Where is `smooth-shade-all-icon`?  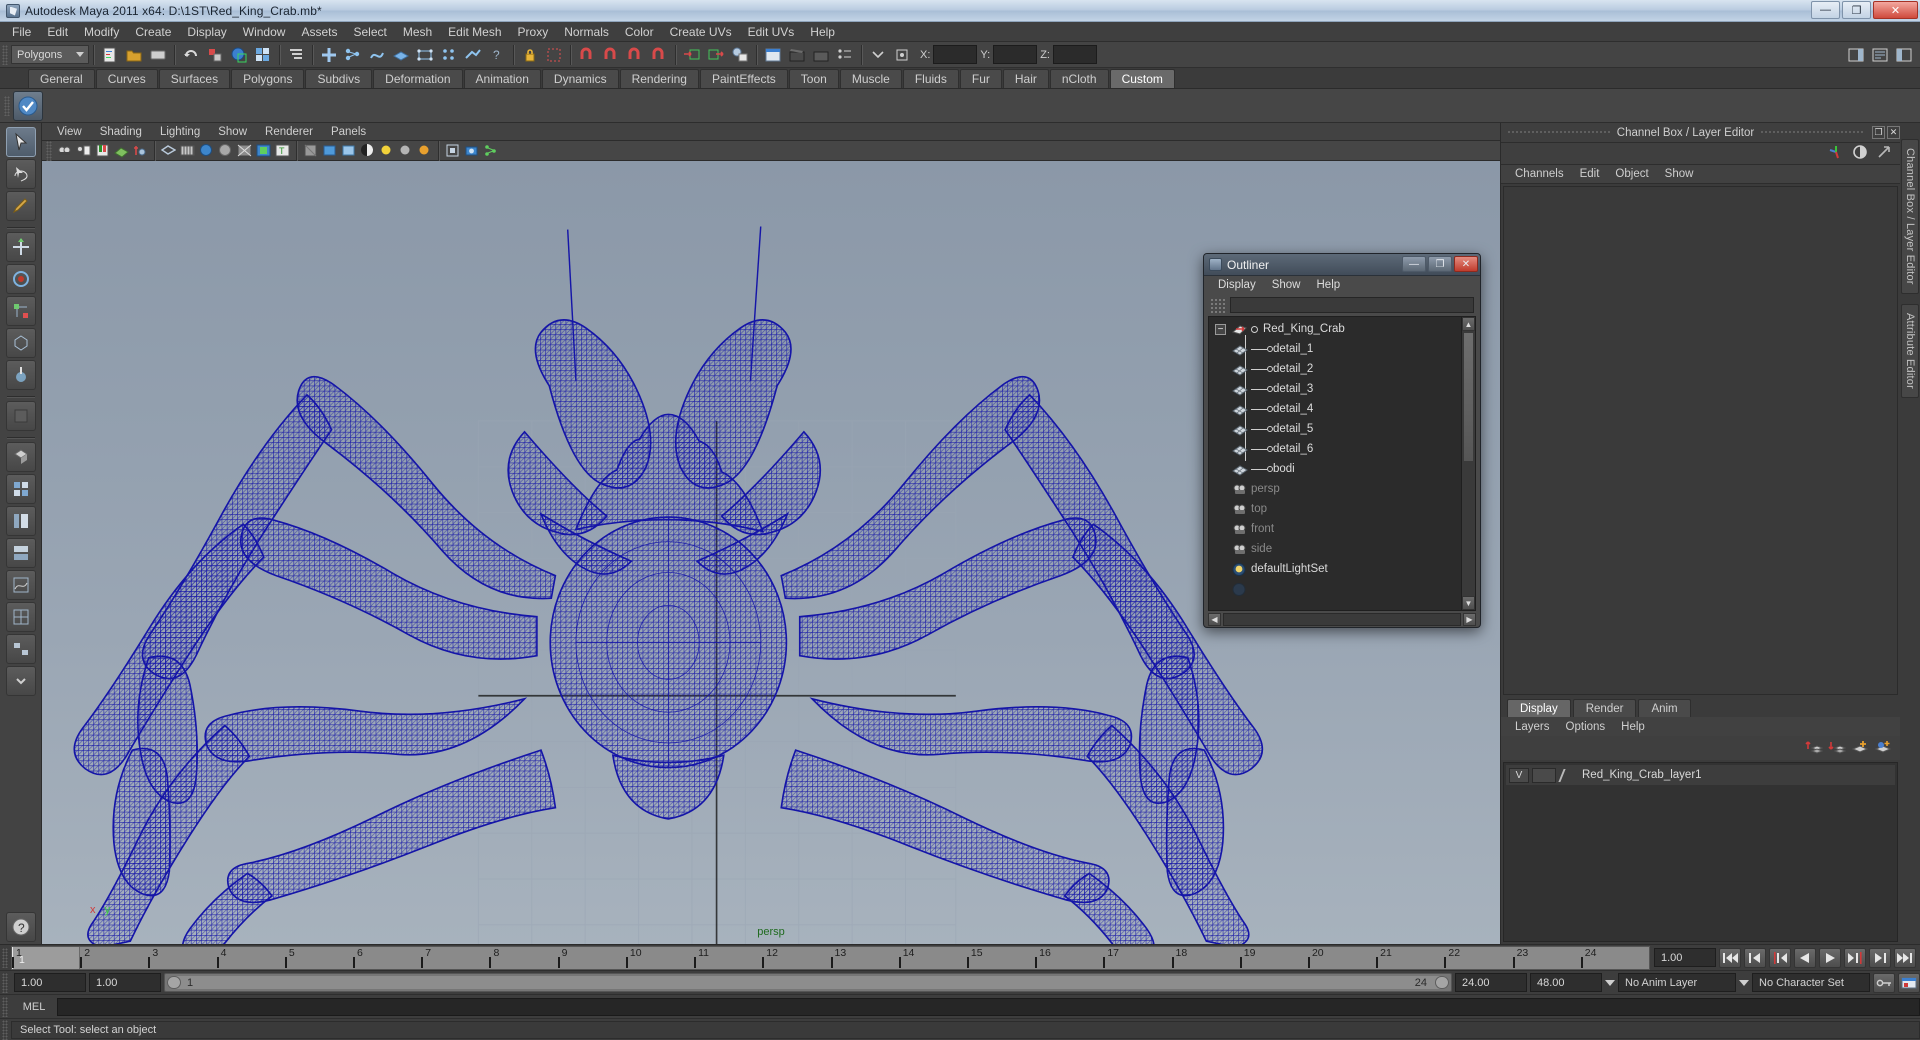
smooth-shade-all-icon is located at coordinates (187, 150).